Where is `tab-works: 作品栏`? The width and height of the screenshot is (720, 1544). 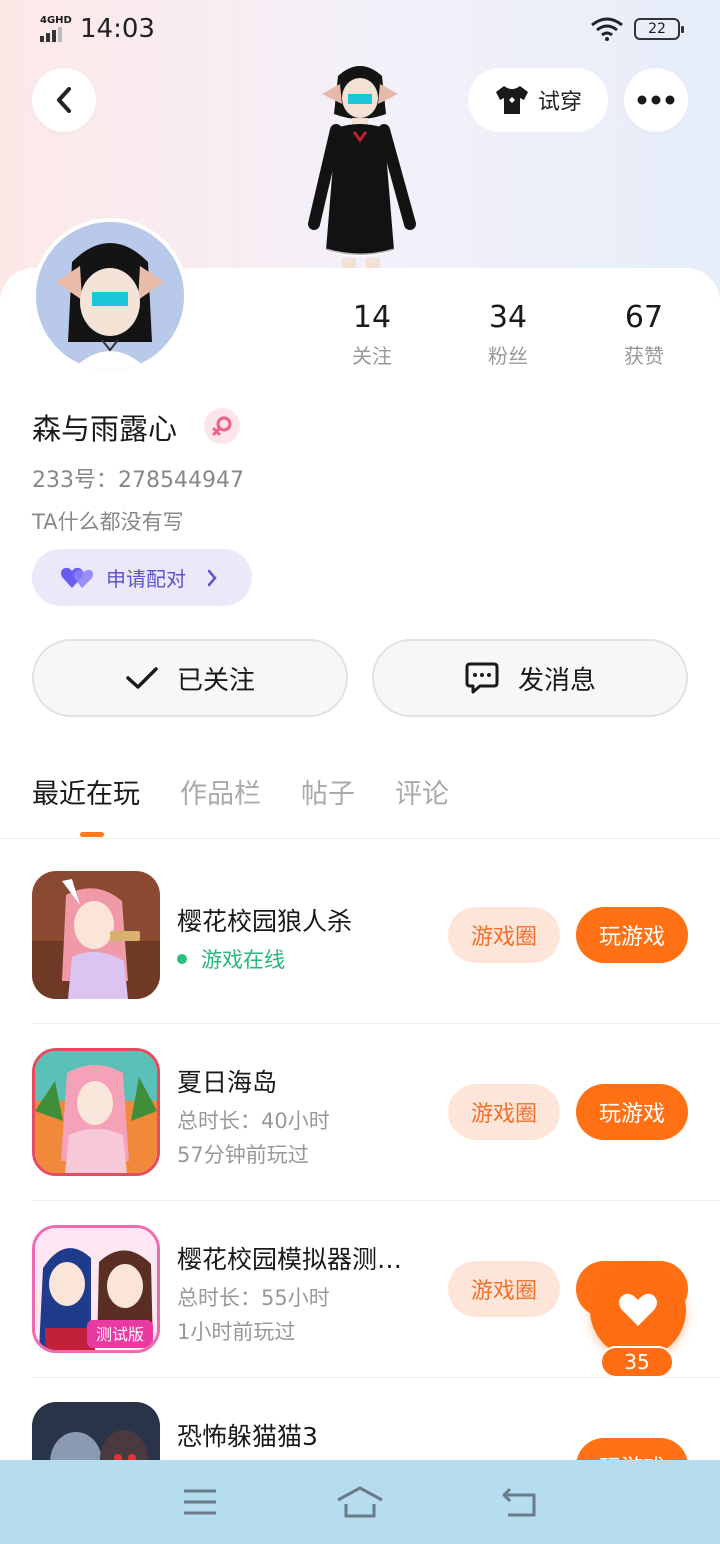
tab-works: 作品栏 is located at coordinates (220, 795).